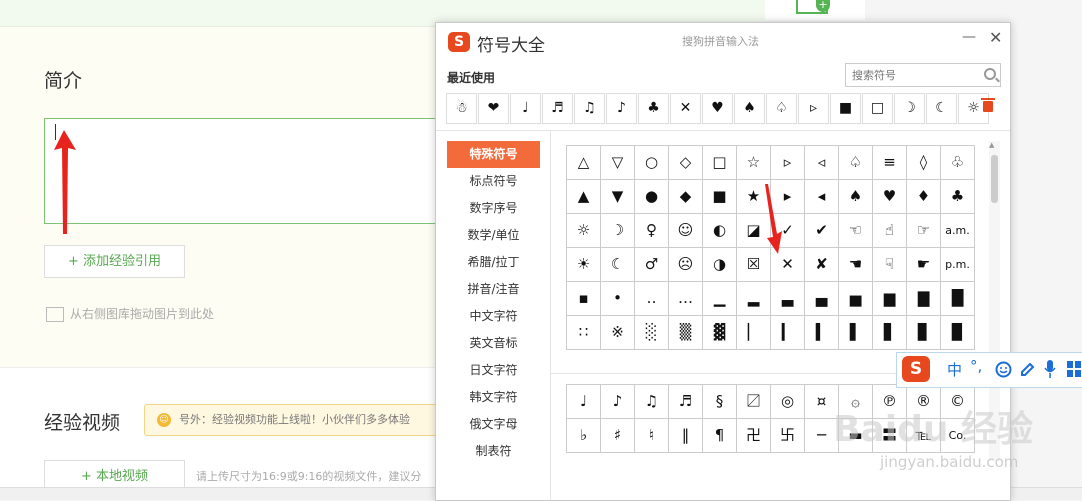 The image size is (1082, 501). I want to click on symbol-cell: ●, so click(652, 197).